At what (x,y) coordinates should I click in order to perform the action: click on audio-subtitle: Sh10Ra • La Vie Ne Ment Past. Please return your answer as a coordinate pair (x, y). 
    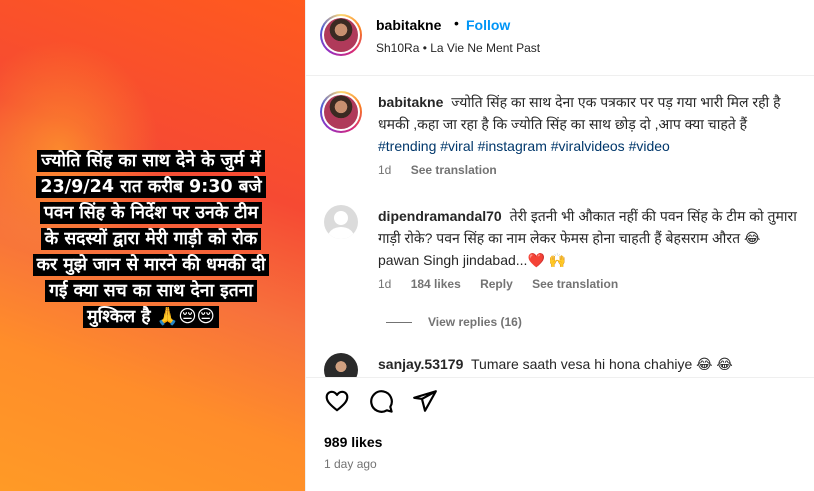
    Looking at the image, I should click on (458, 48).